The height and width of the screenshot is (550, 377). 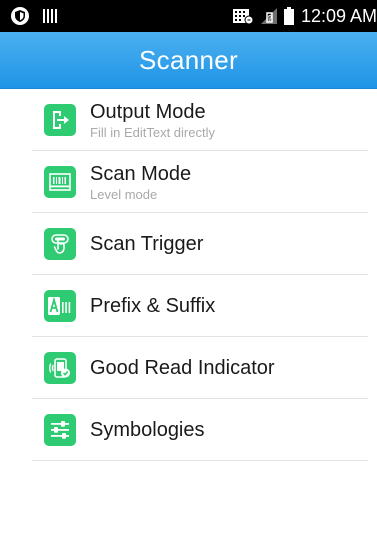 I want to click on page-title: Scanner, so click(x=188, y=59).